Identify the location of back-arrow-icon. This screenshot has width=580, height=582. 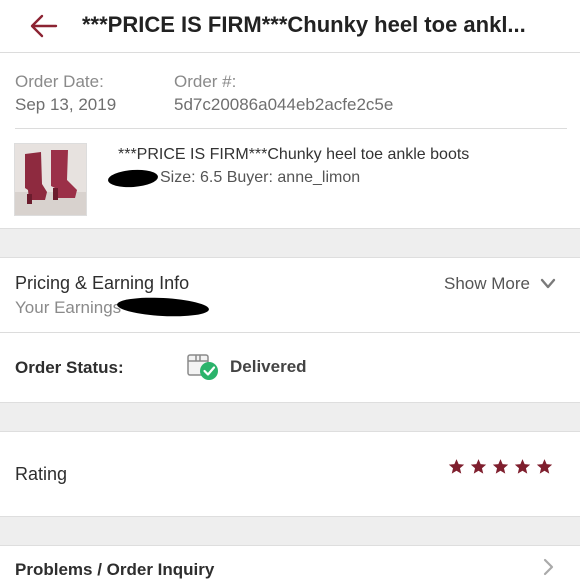
(44, 26).